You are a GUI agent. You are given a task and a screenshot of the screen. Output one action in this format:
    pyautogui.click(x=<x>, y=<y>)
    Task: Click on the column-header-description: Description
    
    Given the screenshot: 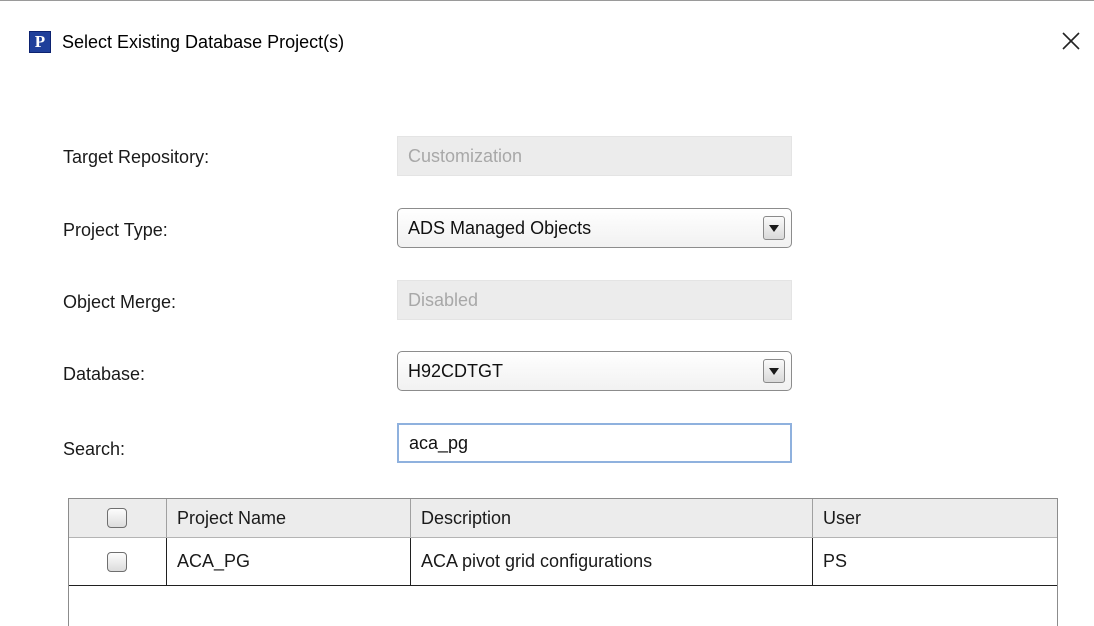 What is the action you would take?
    pyautogui.click(x=612, y=518)
    